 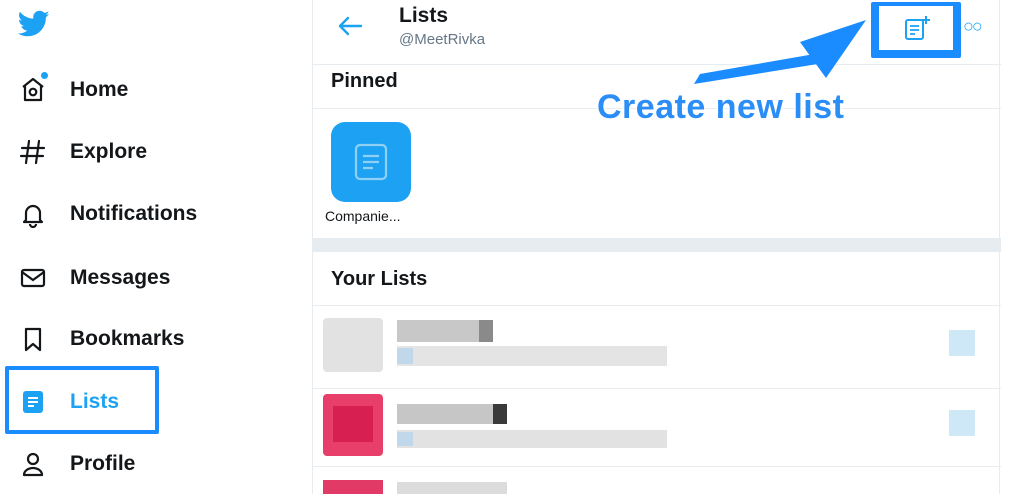 I want to click on sidebar-item-profile: Profile, so click(x=76, y=464).